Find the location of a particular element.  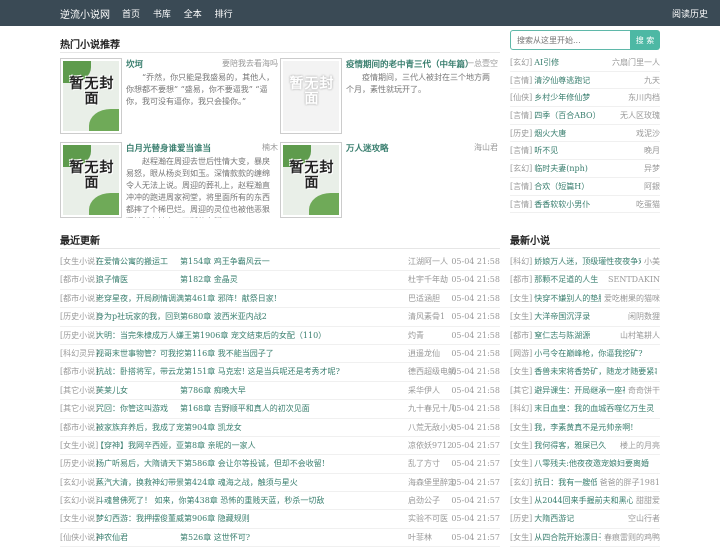

list-item: [女生] 香兽未宋将香势矿，随龙才随要紧事 is located at coordinates (585, 372).